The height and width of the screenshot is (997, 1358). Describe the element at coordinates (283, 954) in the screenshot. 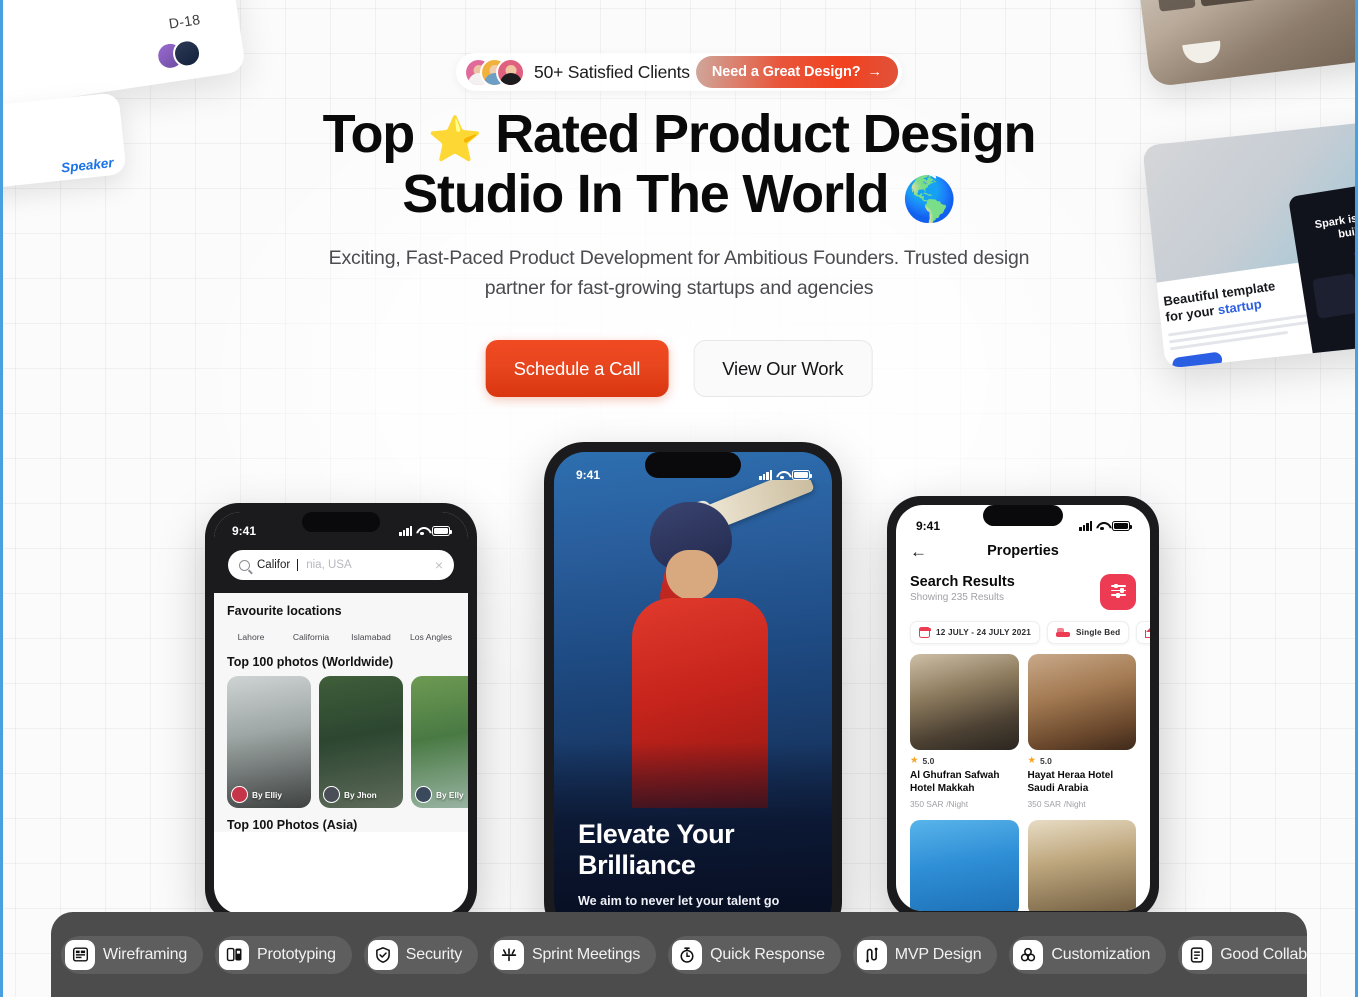

I see `feature-chip-prototyping: Prototyping` at that location.